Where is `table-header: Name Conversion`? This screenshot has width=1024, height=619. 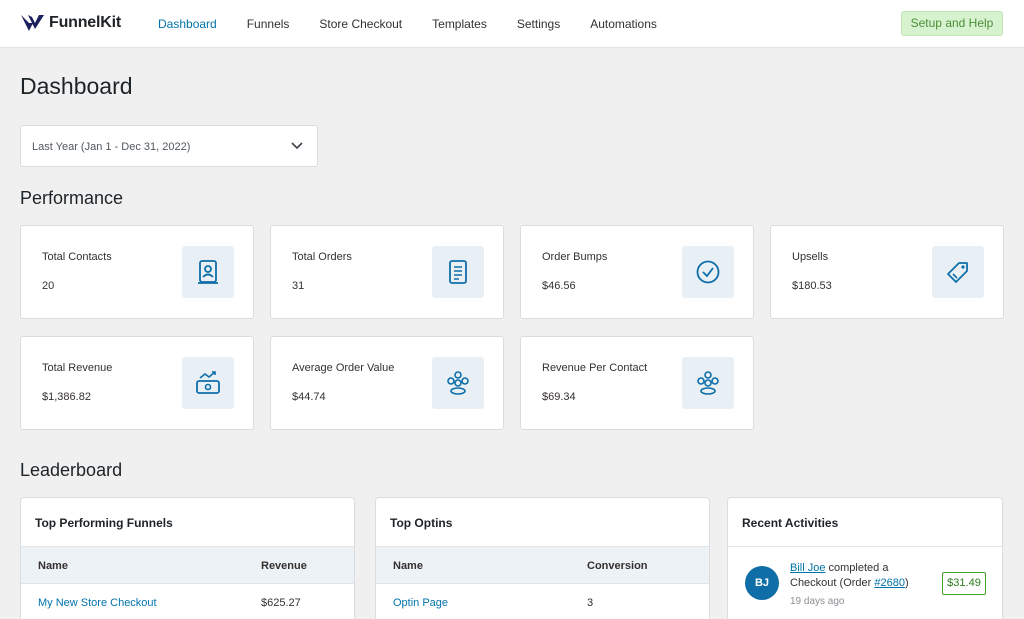 table-header: Name Conversion is located at coordinates (542, 565).